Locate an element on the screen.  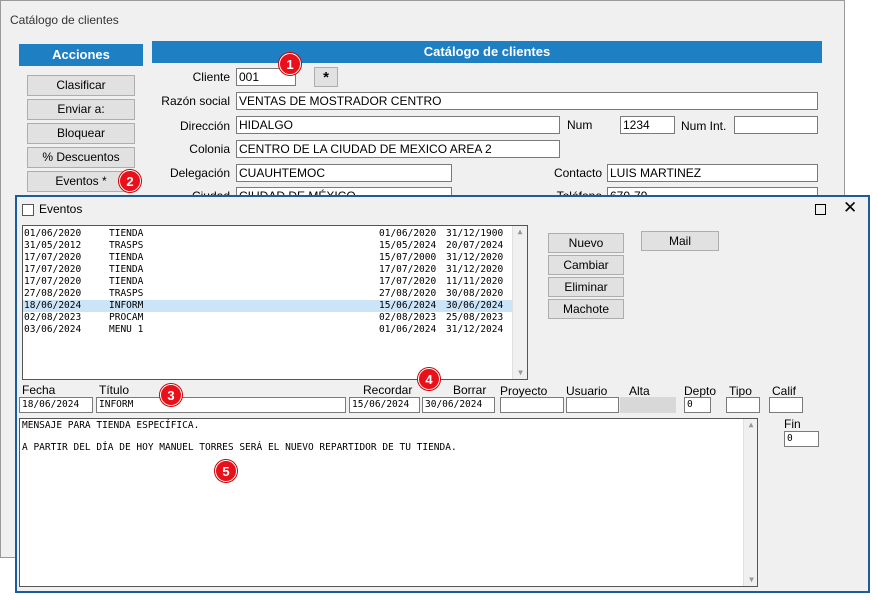
event-row: 18/06/2024 INFORM 15/06/2024 30/06/2024 is located at coordinates (267, 306).